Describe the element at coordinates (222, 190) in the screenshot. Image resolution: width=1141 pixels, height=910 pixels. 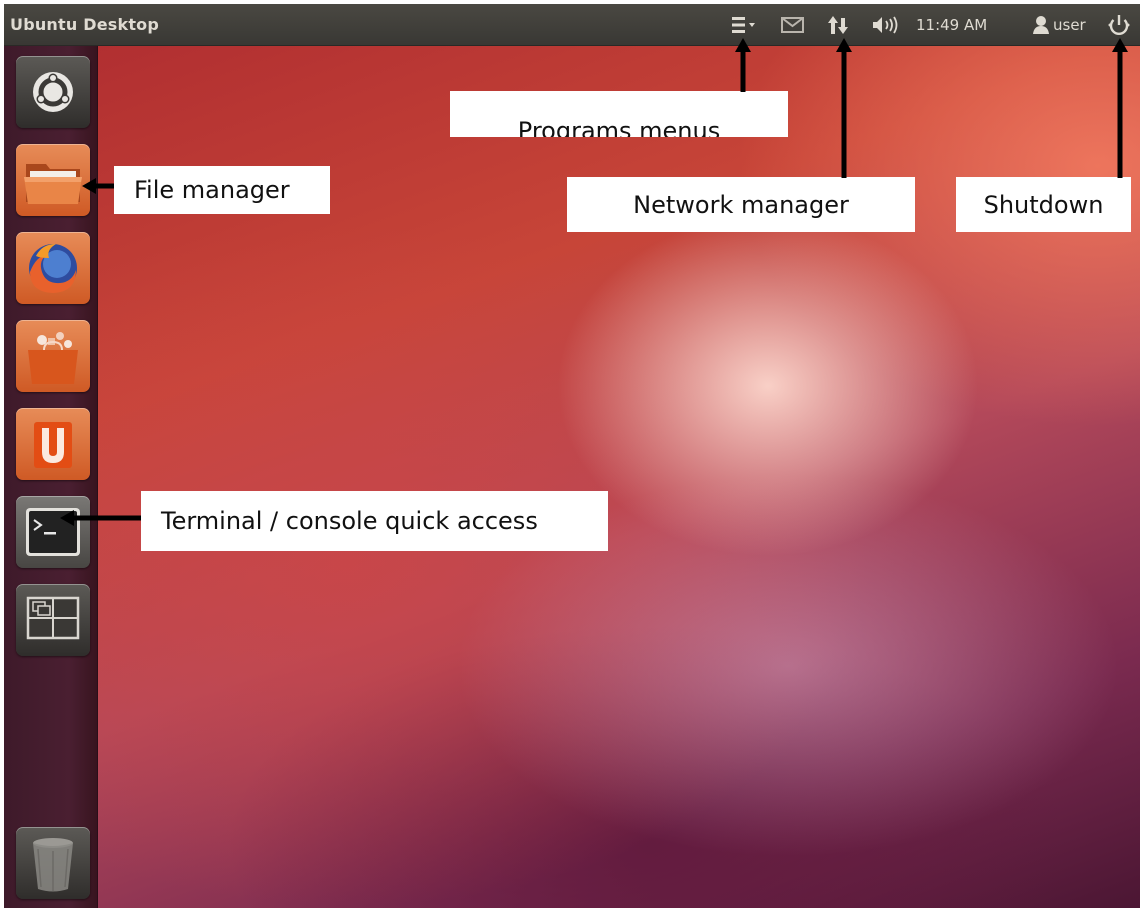
I see `callout-file-manager: File manager` at that location.